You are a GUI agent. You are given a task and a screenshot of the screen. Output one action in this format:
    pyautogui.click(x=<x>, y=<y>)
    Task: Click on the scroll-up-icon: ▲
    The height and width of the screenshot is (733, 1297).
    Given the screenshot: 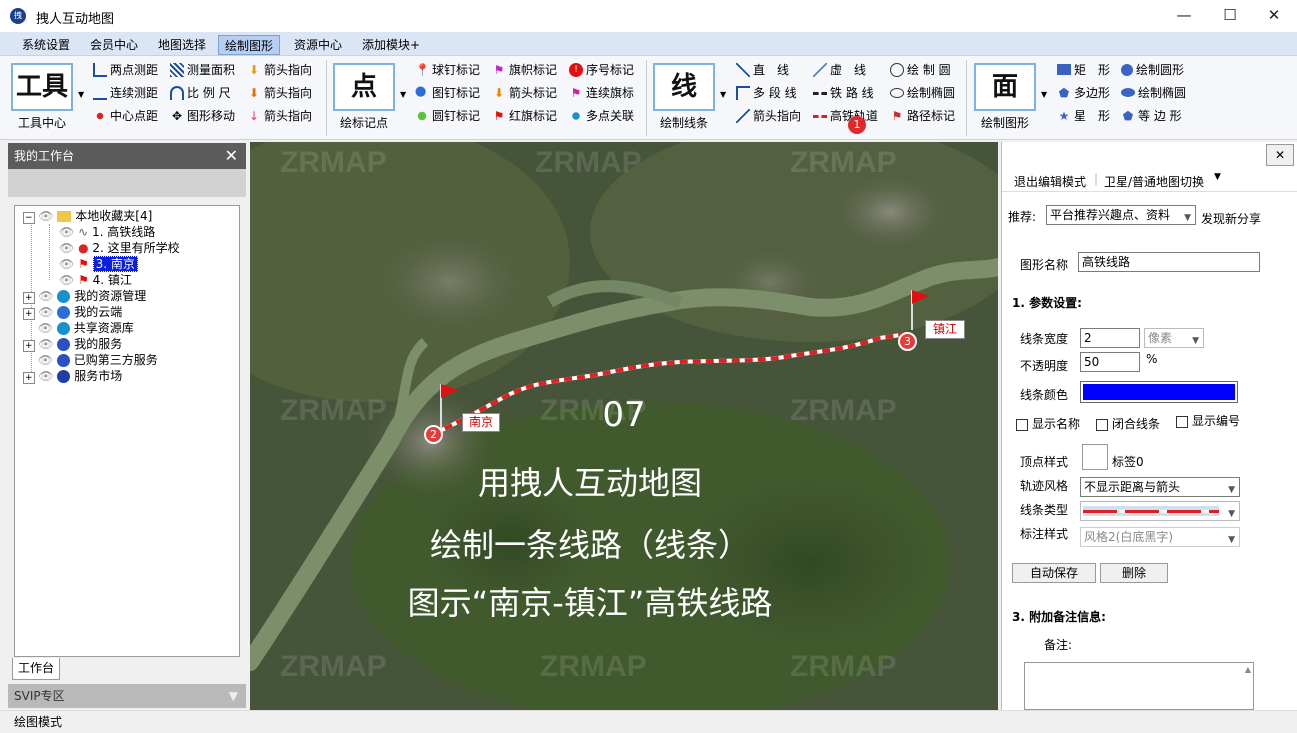 What is the action you would take?
    pyautogui.click(x=1248, y=669)
    